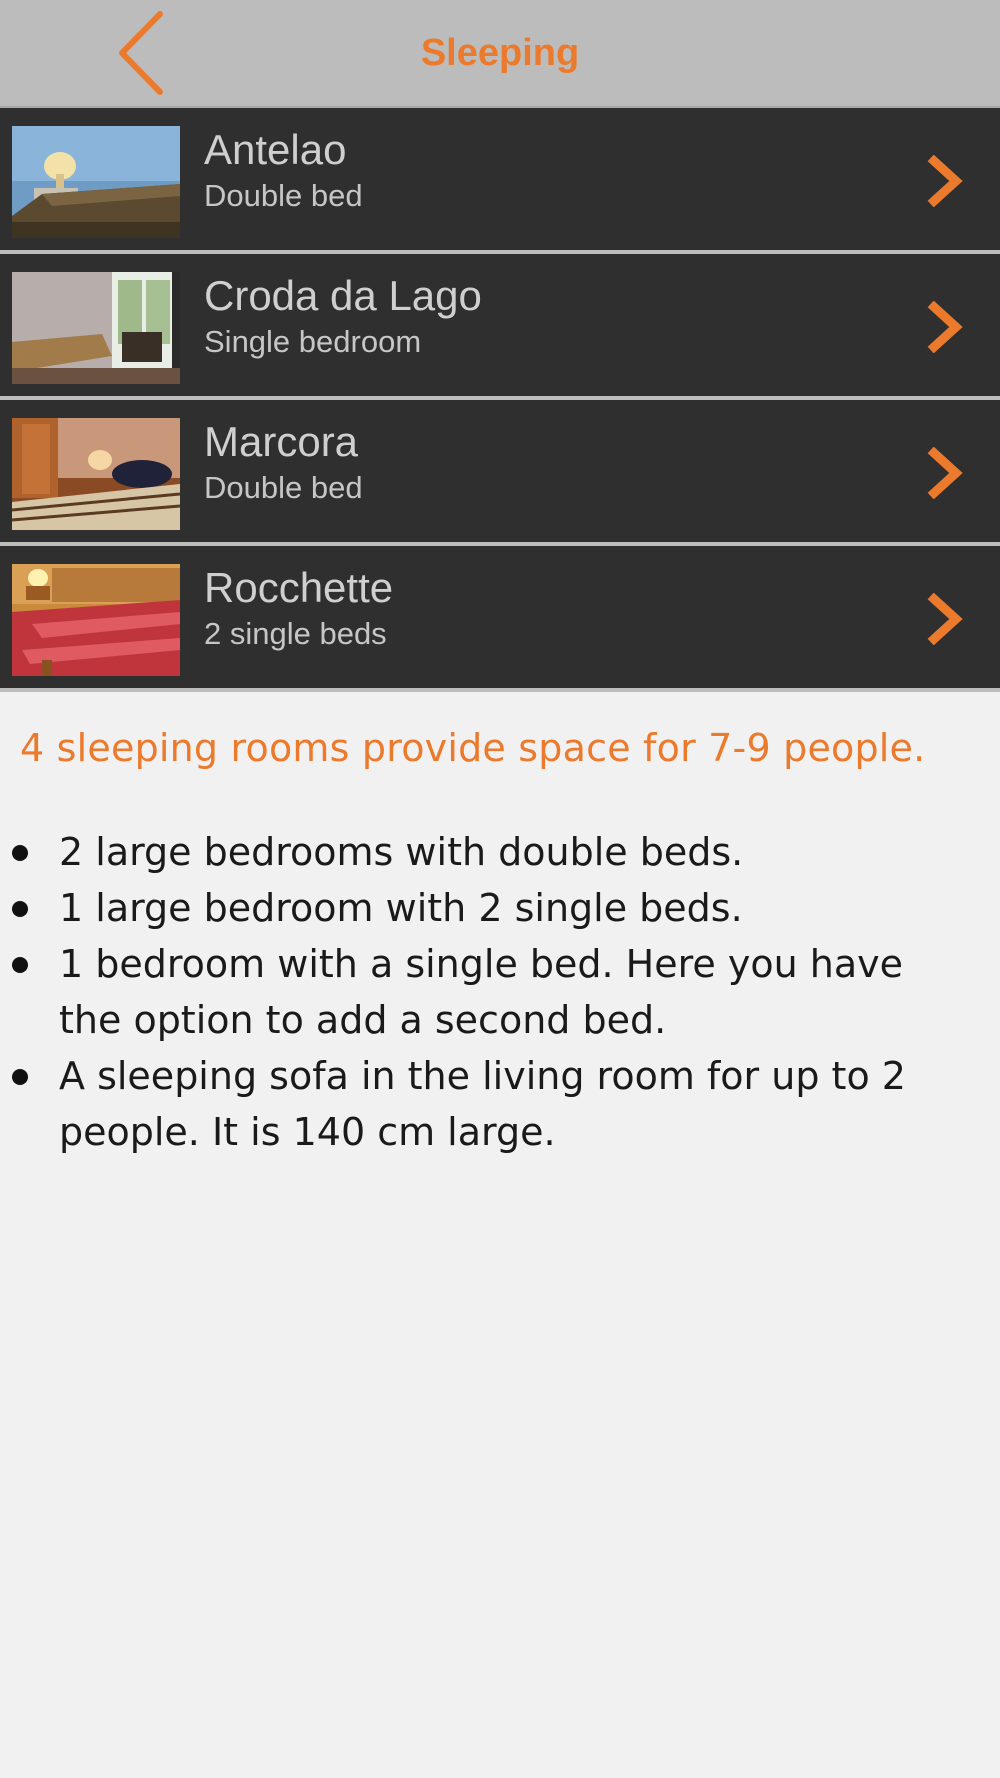 This screenshot has width=1000, height=1778. Describe the element at coordinates (401, 852) in the screenshot. I see `list-item-text: 2 large bedrooms with double beds.` at that location.